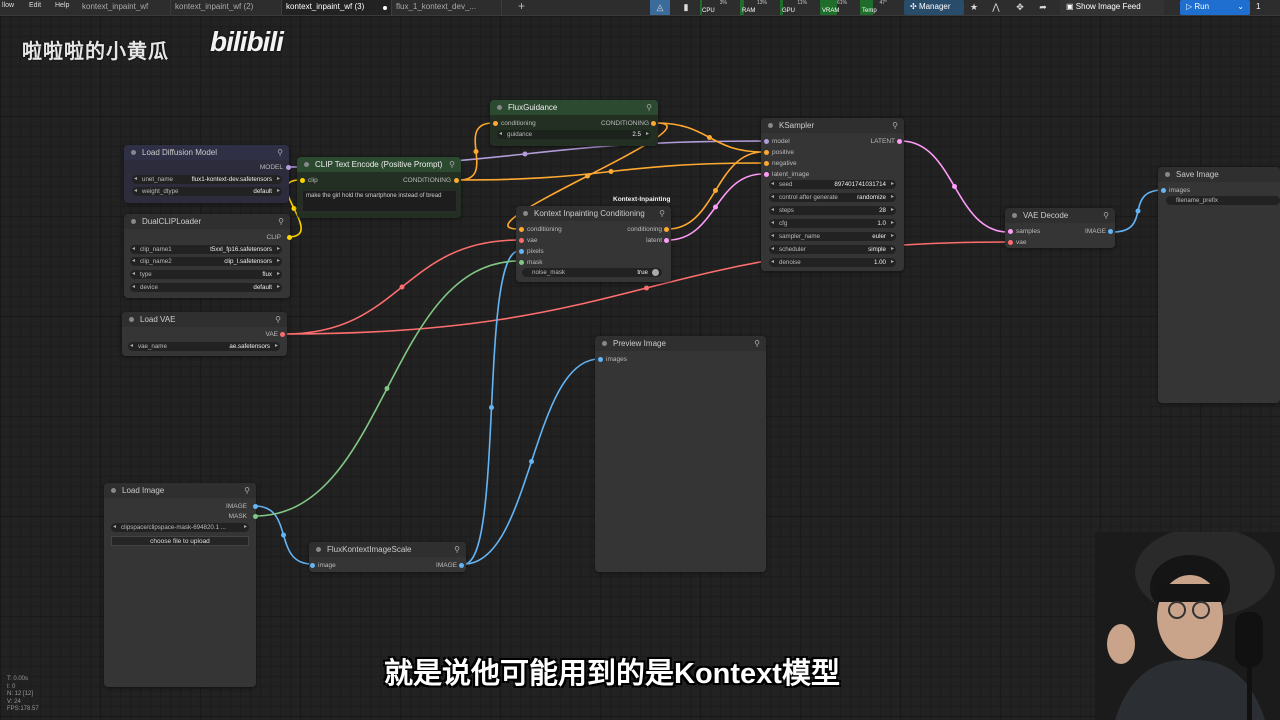 This screenshot has height=720, width=1280. Describe the element at coordinates (1028, 231) in the screenshot. I see `input-samples: samples` at that location.